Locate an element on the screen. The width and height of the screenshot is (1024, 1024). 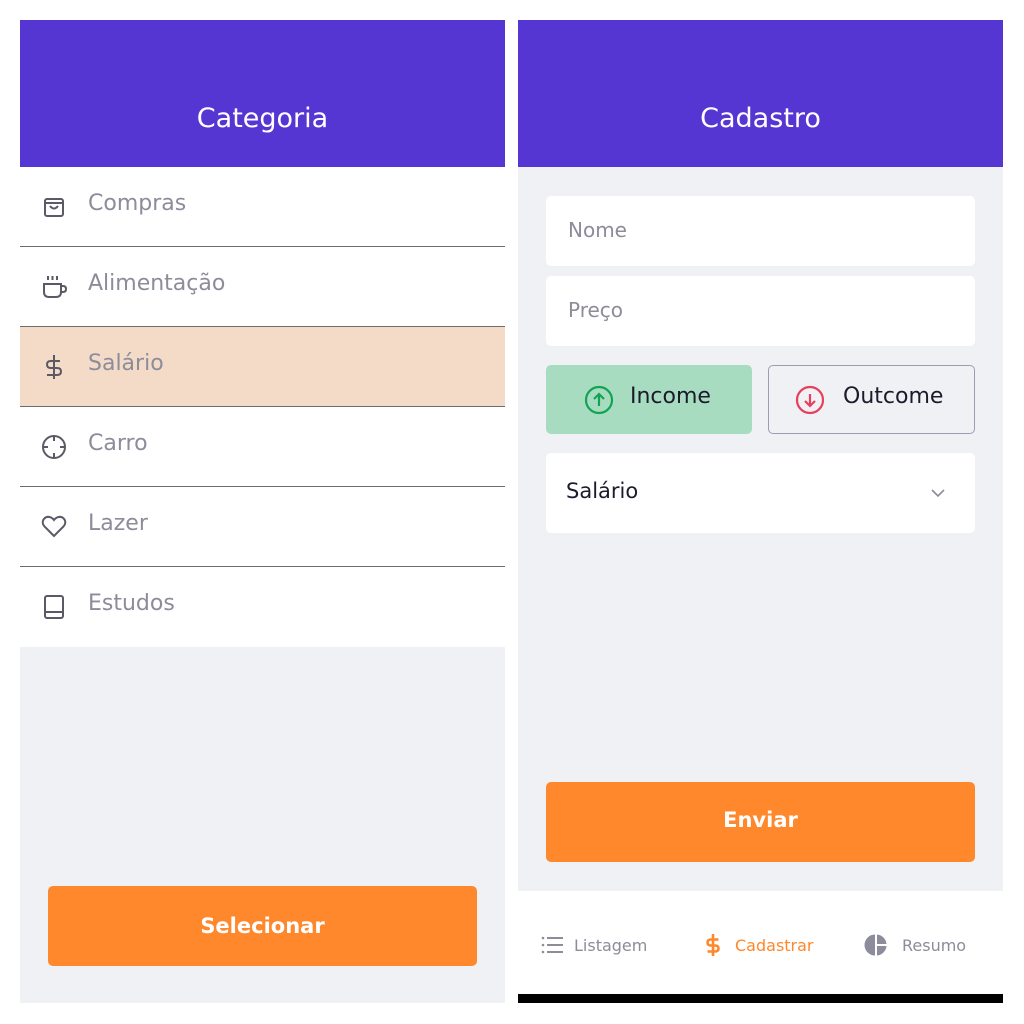
outcome-label: Outcome is located at coordinates (893, 396).